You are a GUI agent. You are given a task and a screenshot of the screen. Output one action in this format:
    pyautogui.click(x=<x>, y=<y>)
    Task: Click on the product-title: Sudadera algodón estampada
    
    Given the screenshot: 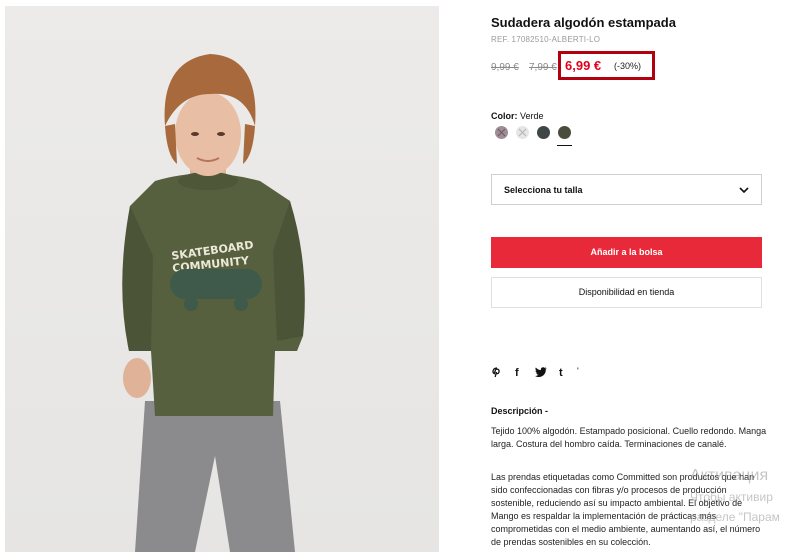 What is the action you would take?
    pyautogui.click(x=583, y=22)
    